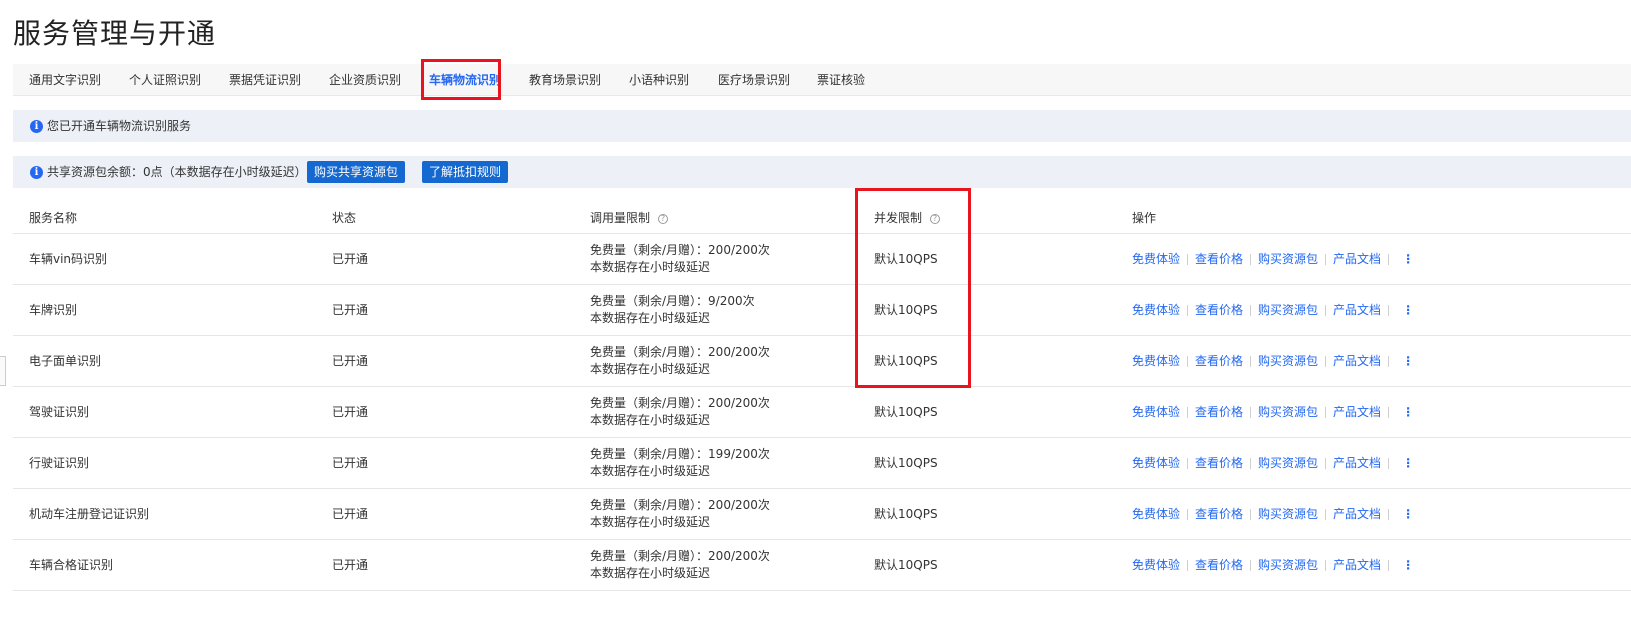 The height and width of the screenshot is (626, 1631). I want to click on service-name: 机动车注册登记证识别, so click(89, 514).